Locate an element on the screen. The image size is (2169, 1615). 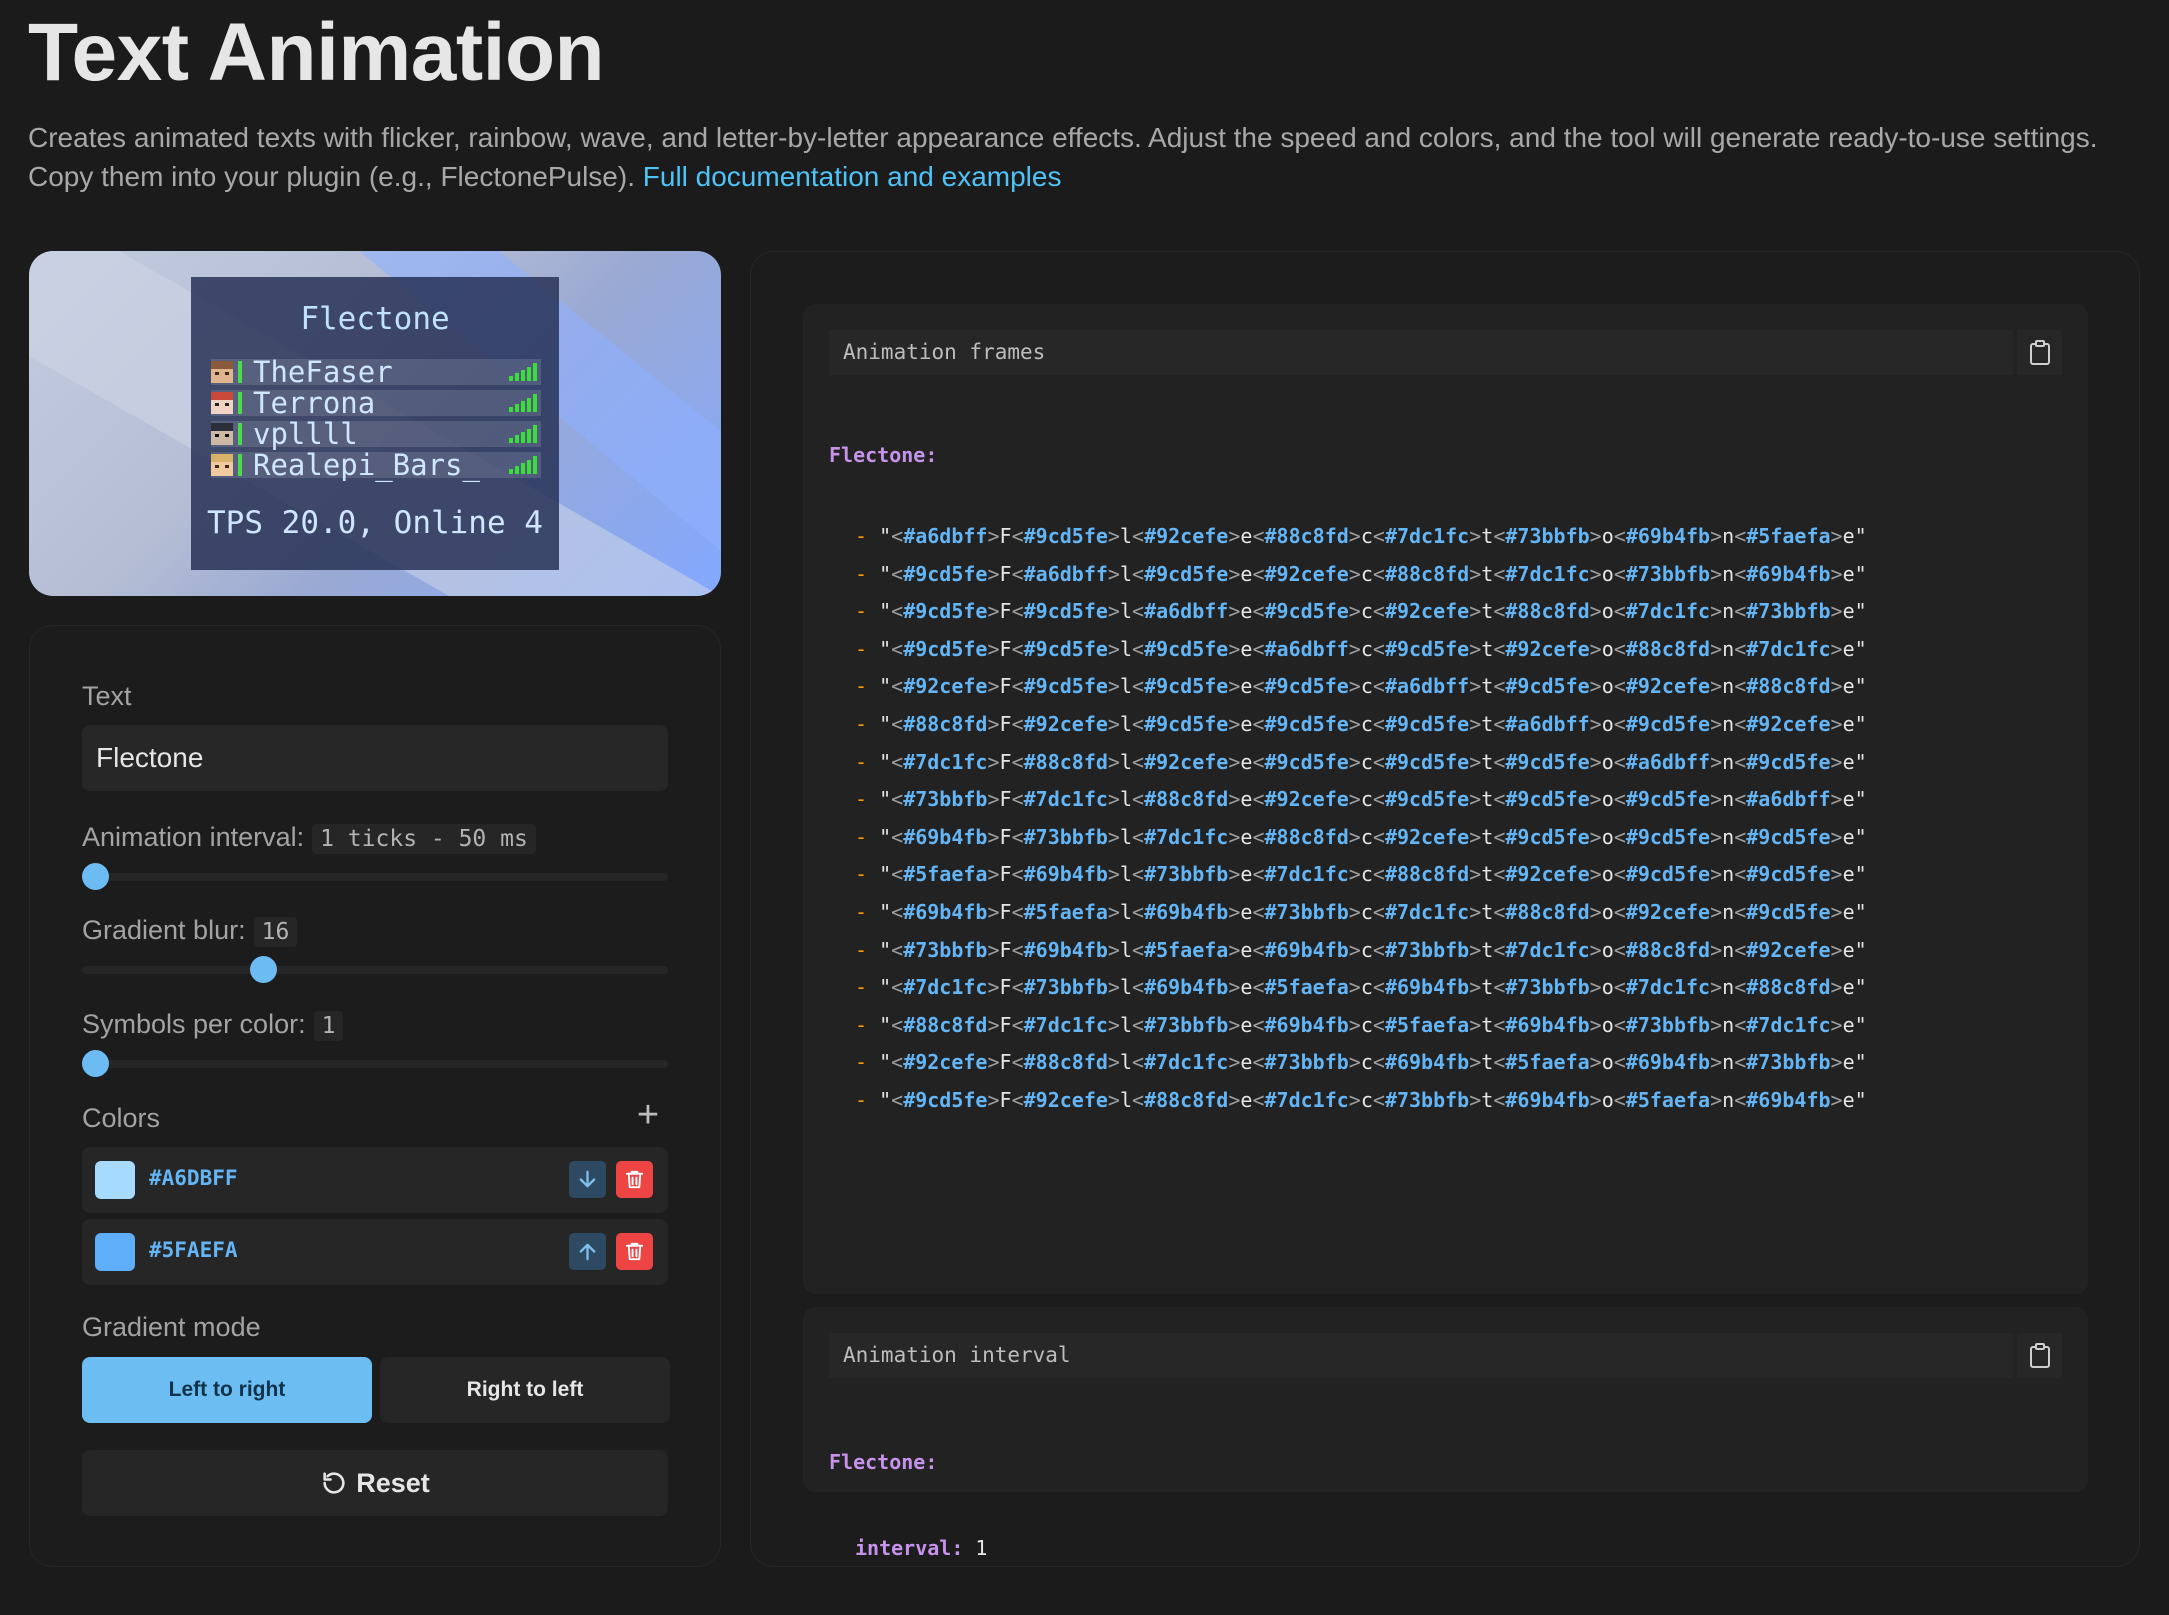
move-color-down-button is located at coordinates (587, 1179).